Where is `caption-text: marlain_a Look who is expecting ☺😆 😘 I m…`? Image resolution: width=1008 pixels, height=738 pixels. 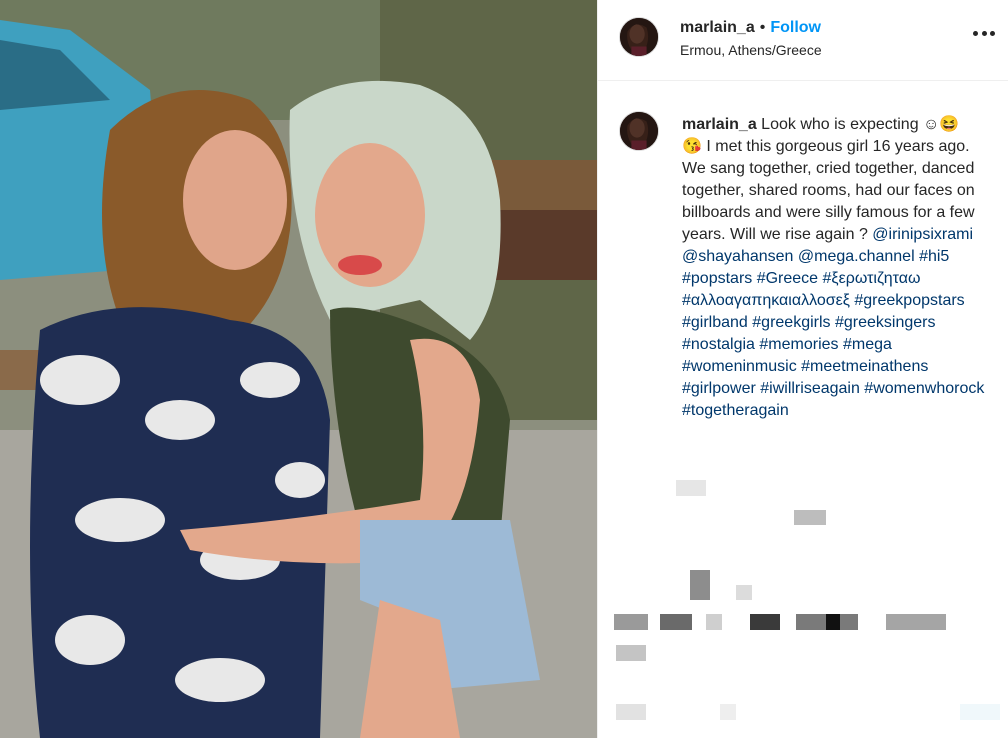 caption-text: marlain_a Look who is expecting ☺😆 😘 I m… is located at coordinates (835, 268).